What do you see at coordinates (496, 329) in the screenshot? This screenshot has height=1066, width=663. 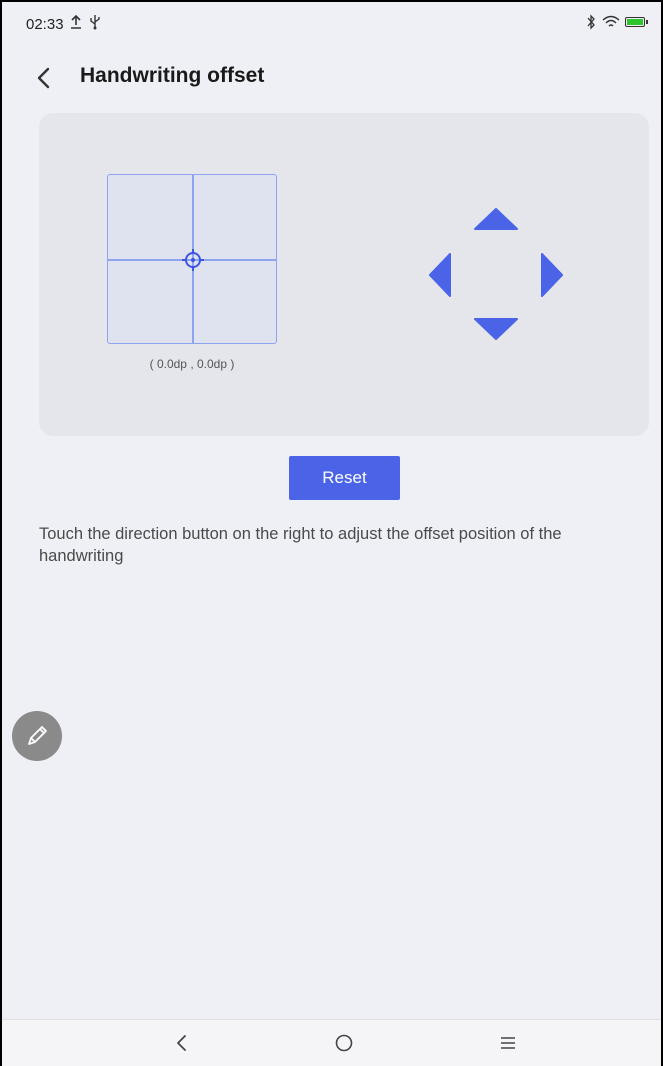 I see `arrow-down-button` at bounding box center [496, 329].